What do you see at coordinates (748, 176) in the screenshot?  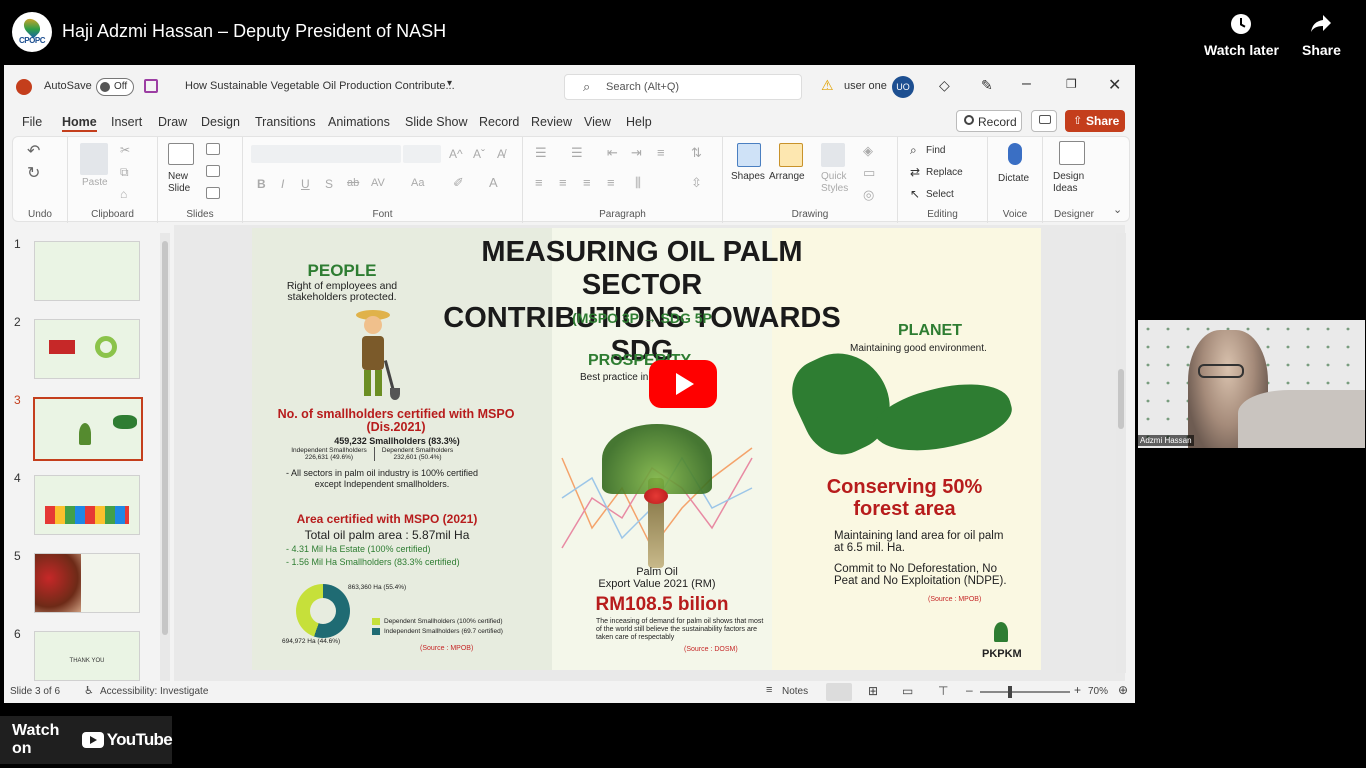 I see `shapes-label: Shapes` at bounding box center [748, 176].